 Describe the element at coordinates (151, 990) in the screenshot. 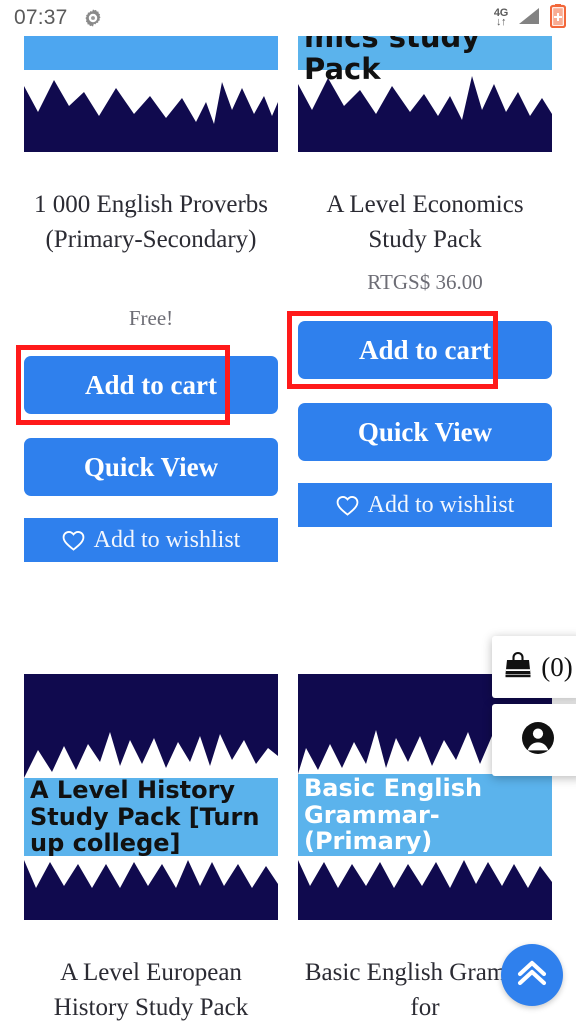

I see `product-title: A Level European History Study Pack` at that location.